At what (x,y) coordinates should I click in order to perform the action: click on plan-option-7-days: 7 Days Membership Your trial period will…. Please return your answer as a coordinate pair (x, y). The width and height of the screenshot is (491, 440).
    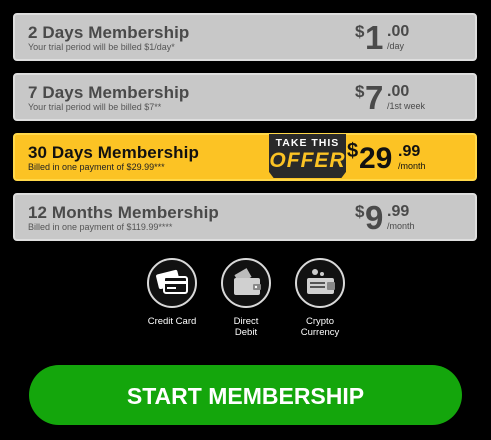
    Looking at the image, I should click on (245, 97).